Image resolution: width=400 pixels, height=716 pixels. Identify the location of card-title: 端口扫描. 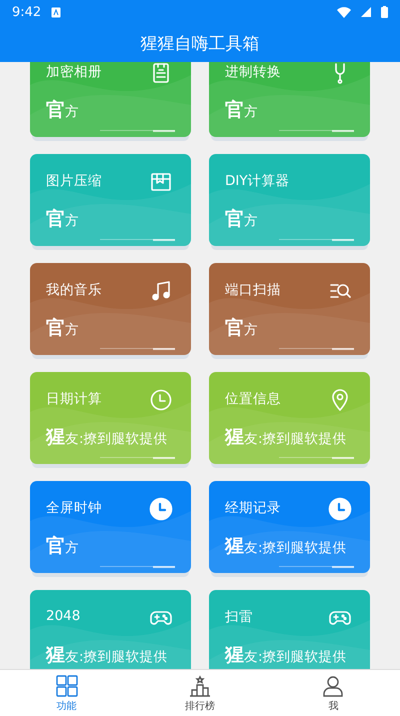
(253, 290).